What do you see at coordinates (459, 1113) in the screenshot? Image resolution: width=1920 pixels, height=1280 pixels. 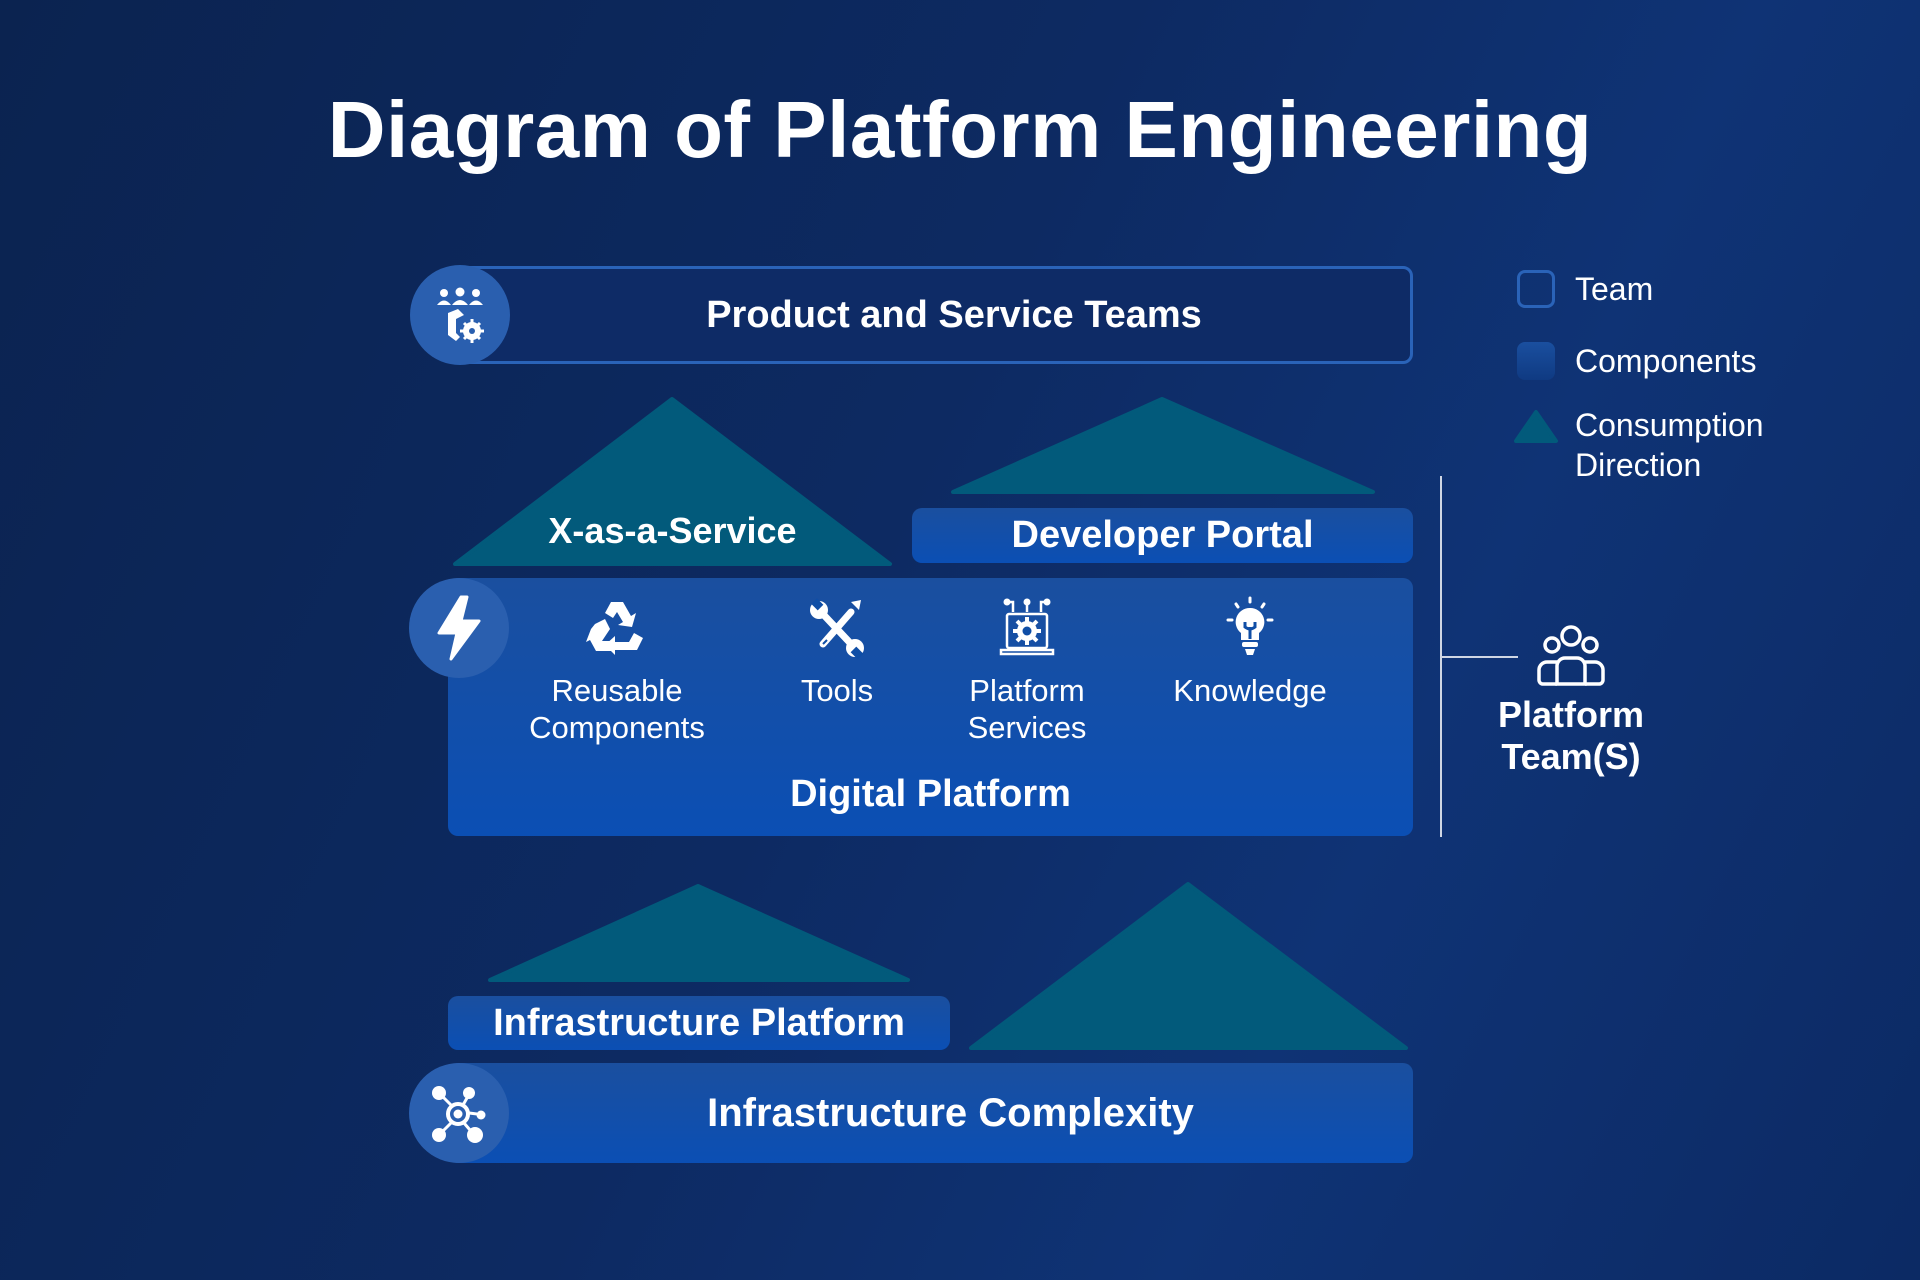 I see `network-hub-icon` at bounding box center [459, 1113].